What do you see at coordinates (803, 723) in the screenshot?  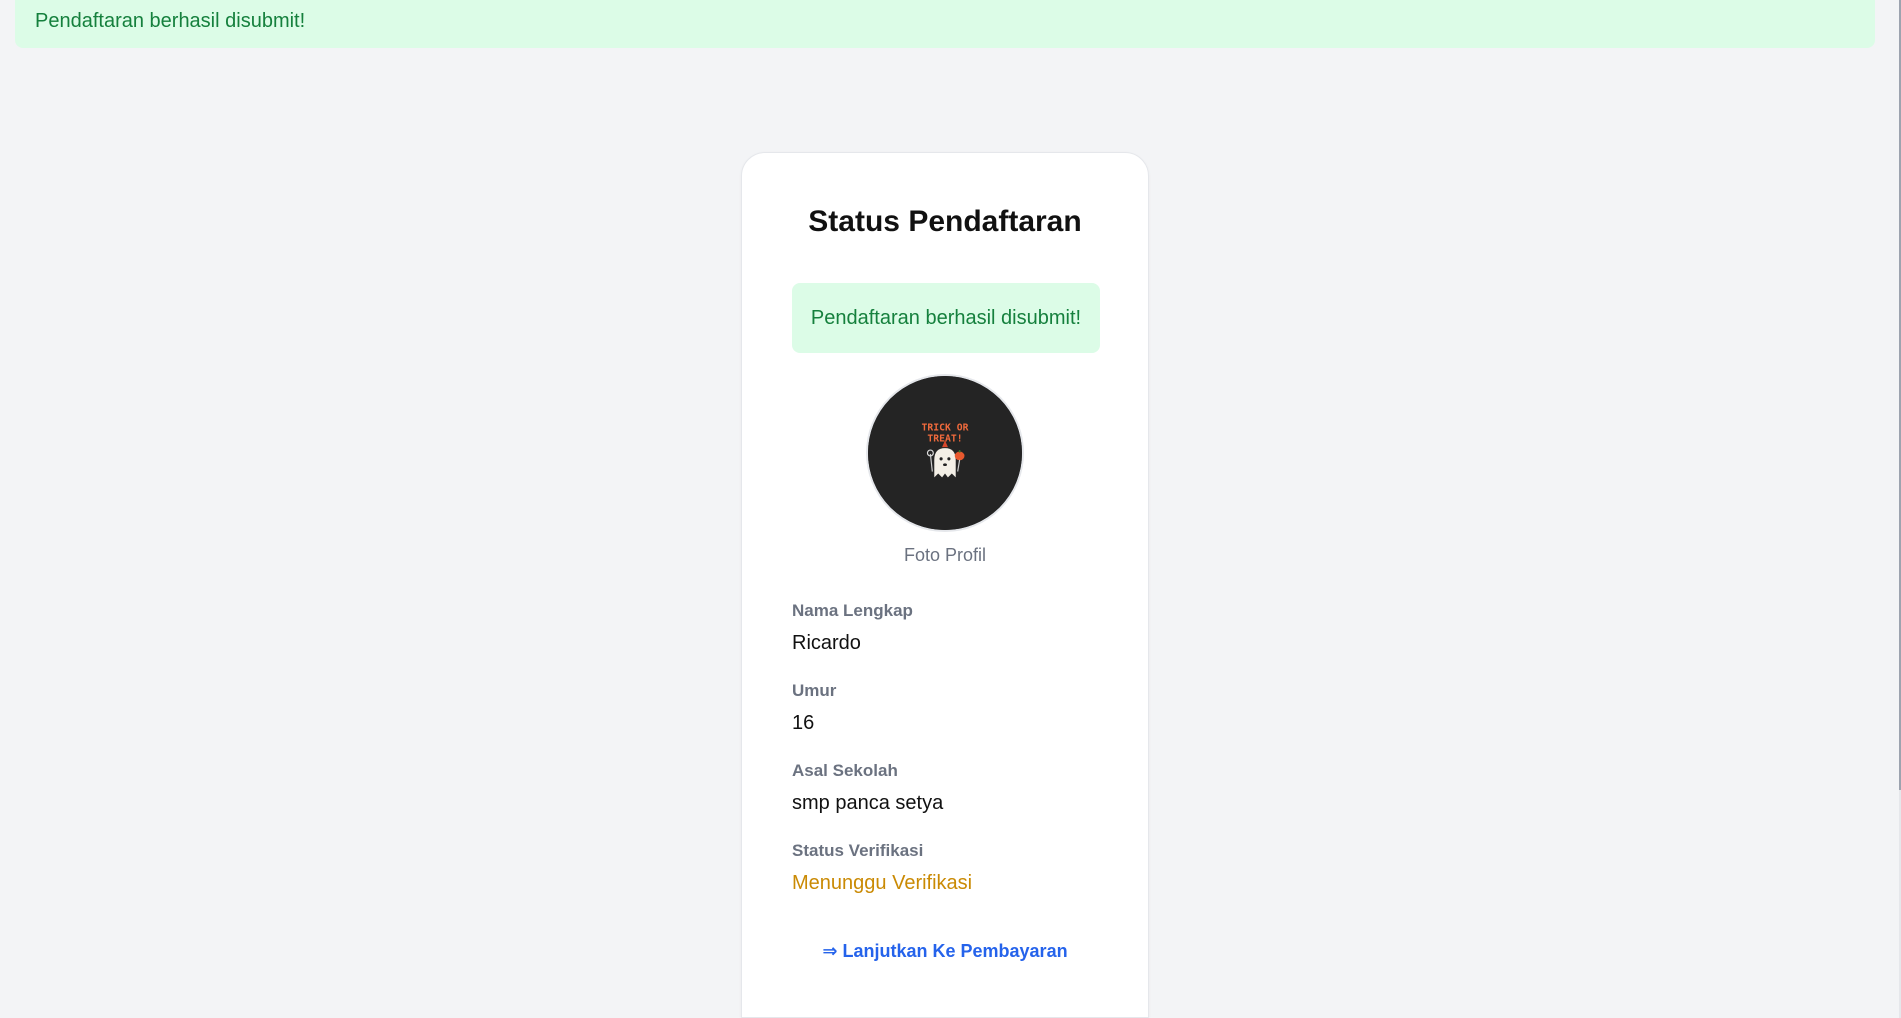 I see `field-value: 16` at bounding box center [803, 723].